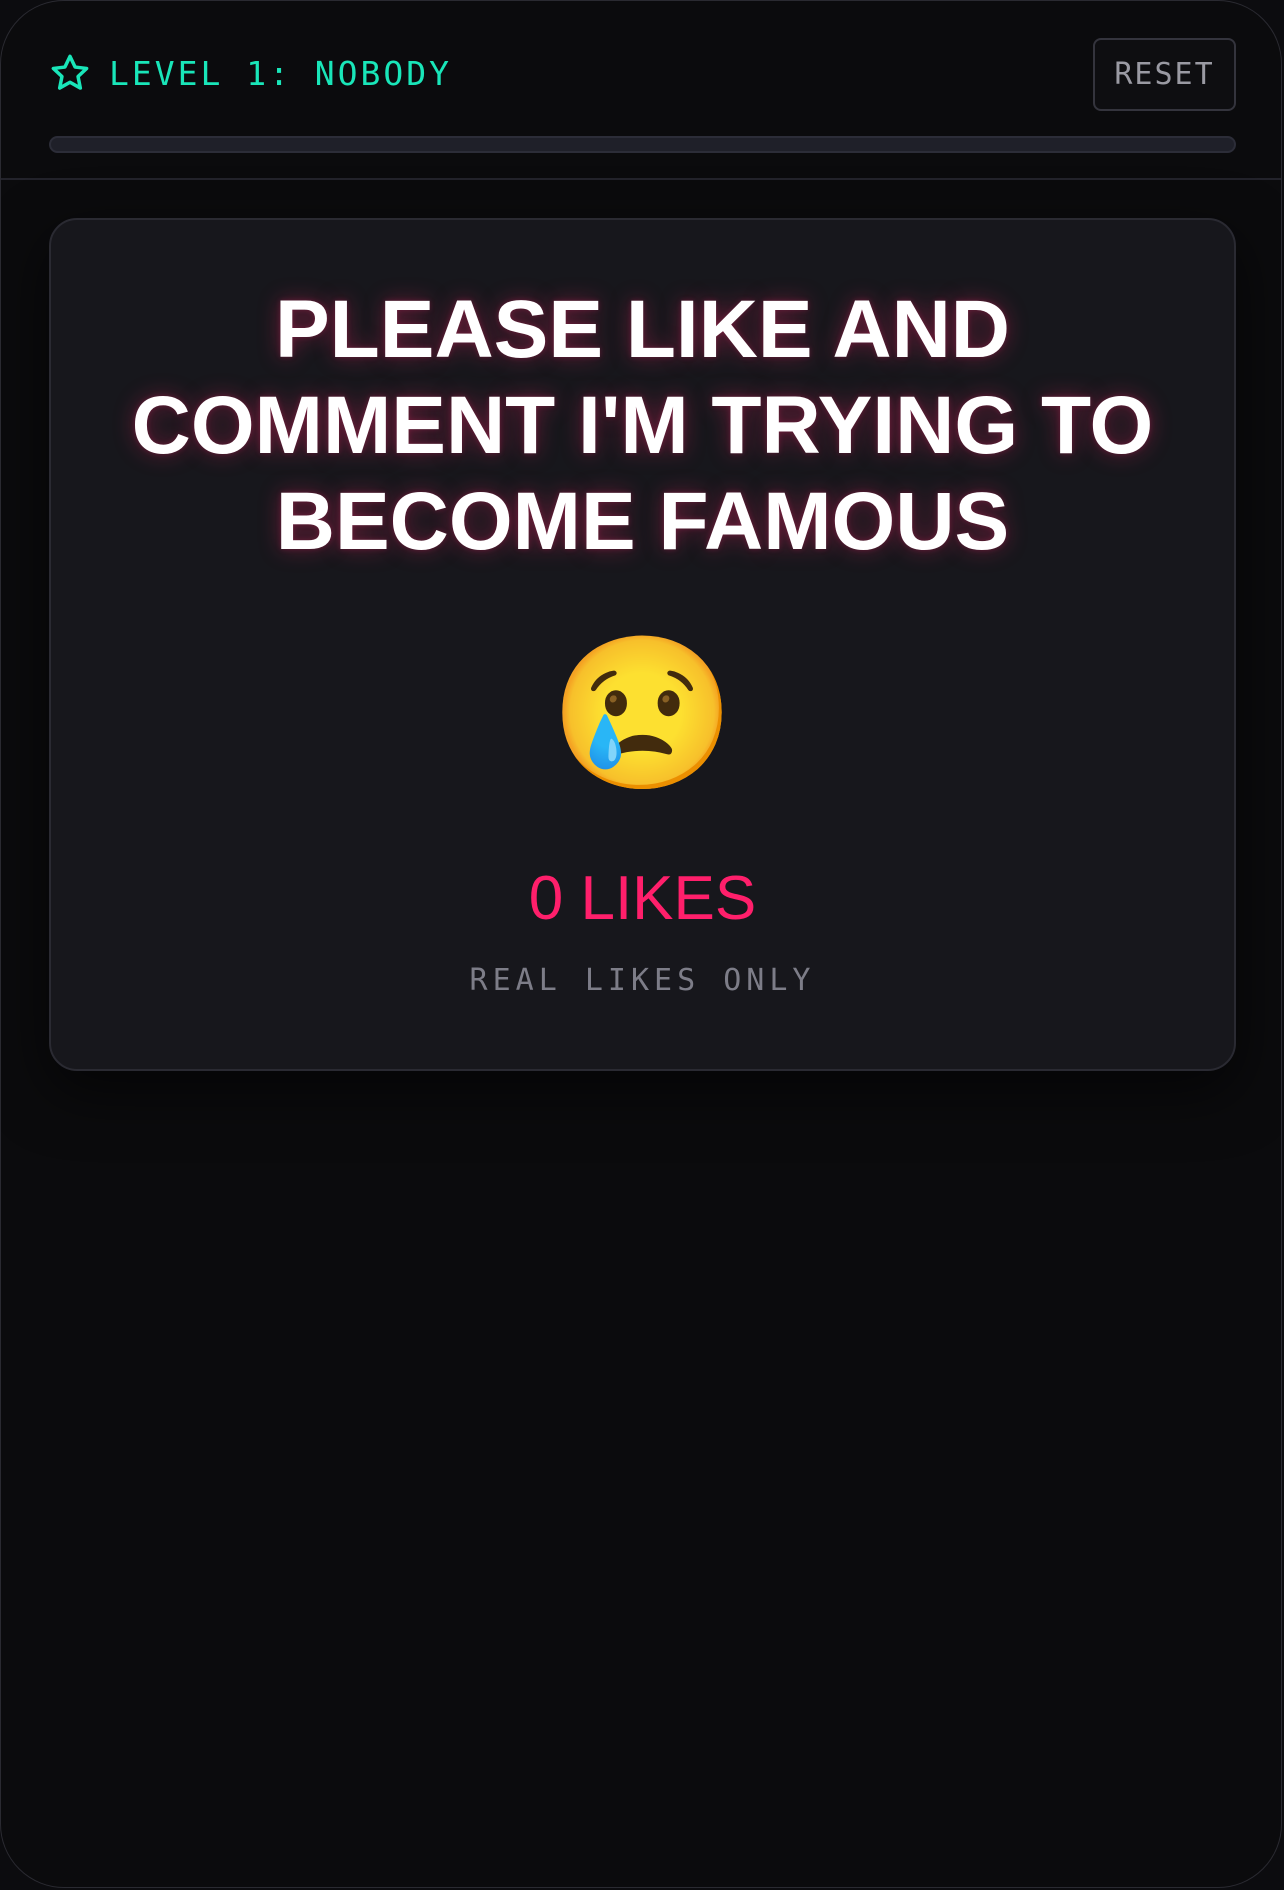  What do you see at coordinates (1164, 74) in the screenshot?
I see `reset-button: RESET` at bounding box center [1164, 74].